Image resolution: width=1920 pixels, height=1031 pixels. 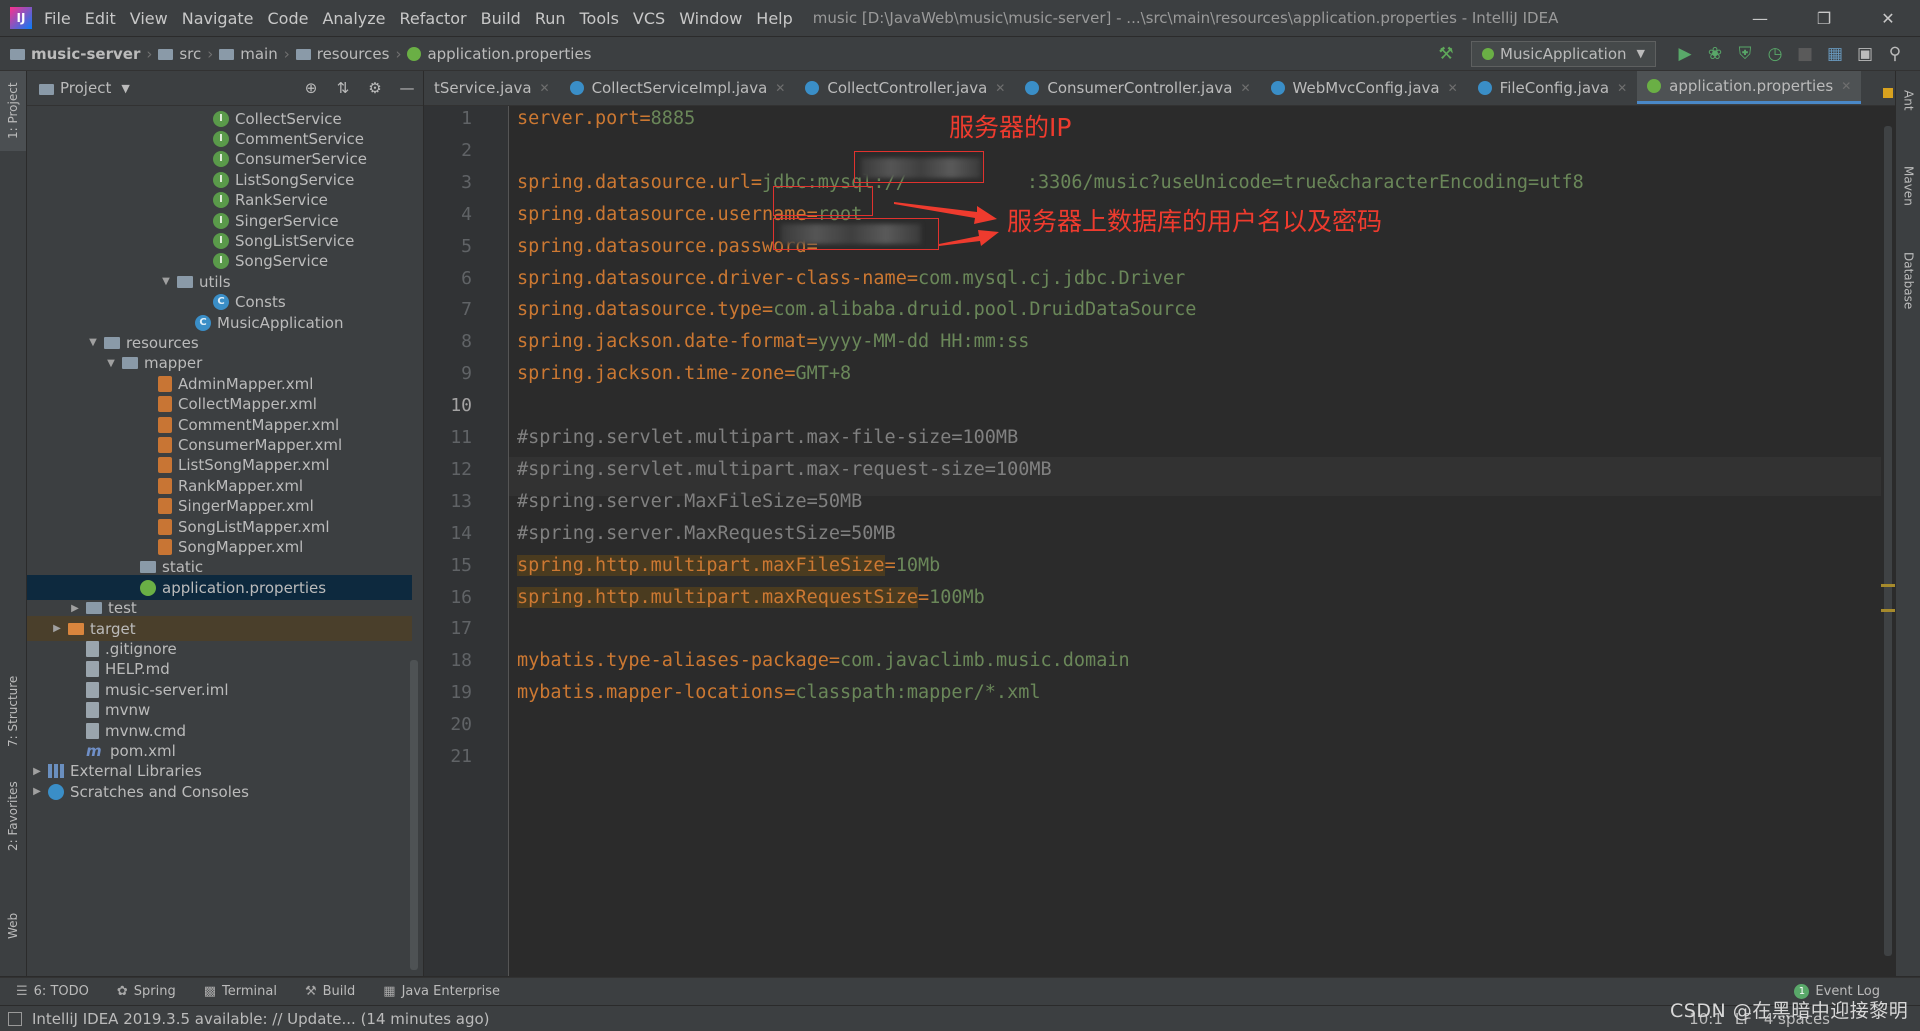 I want to click on gear-icon: ⚙, so click(x=375, y=88).